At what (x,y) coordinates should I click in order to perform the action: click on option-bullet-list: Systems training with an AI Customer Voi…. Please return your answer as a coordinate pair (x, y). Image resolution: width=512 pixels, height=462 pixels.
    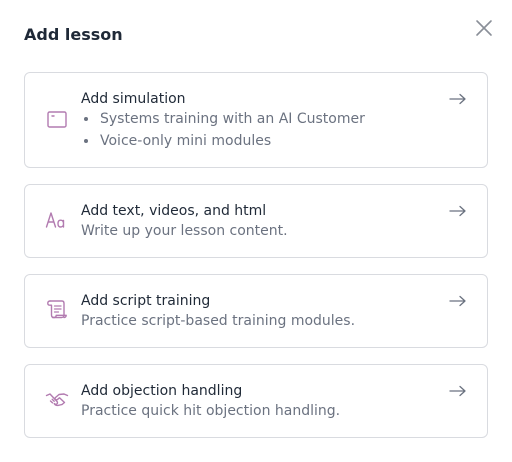
    Looking at the image, I should click on (223, 130).